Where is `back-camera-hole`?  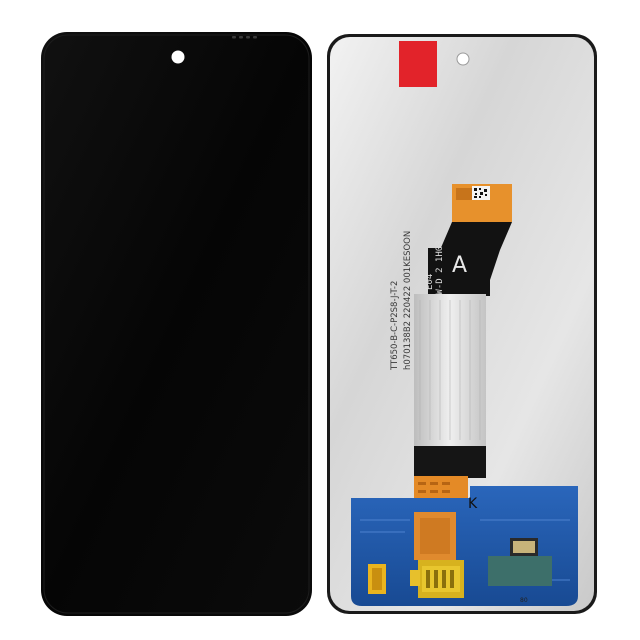 back-camera-hole is located at coordinates (463, 59).